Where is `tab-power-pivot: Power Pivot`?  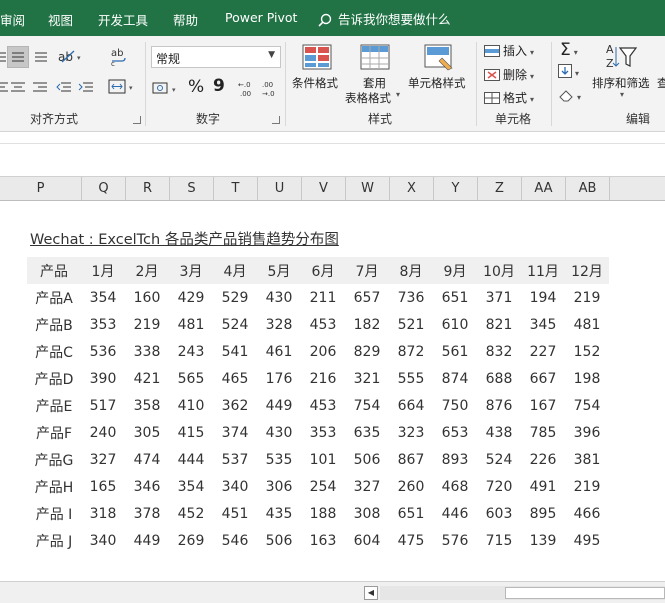 tab-power-pivot: Power Pivot is located at coordinates (261, 17).